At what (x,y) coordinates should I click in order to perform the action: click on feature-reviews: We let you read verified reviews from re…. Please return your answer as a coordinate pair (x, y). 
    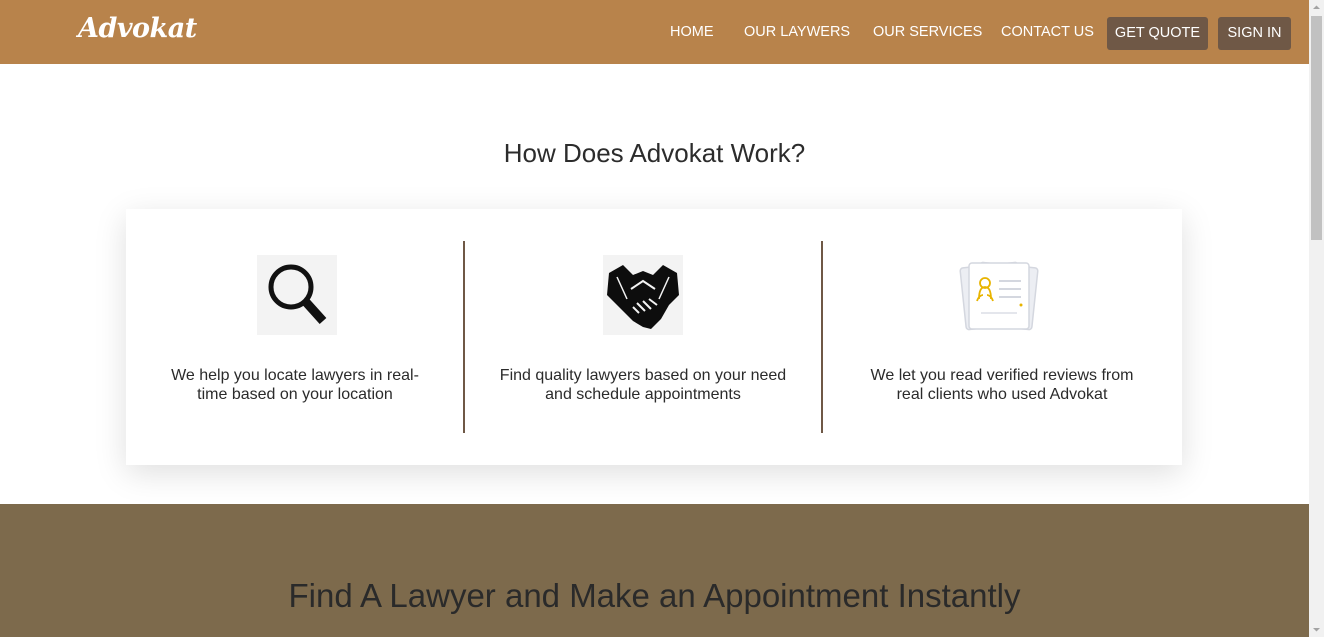
    Looking at the image, I should click on (1002, 337).